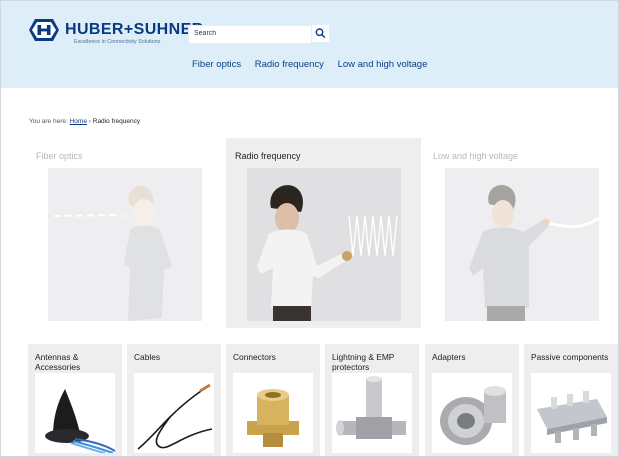  I want to click on search-button, so click(320, 33).